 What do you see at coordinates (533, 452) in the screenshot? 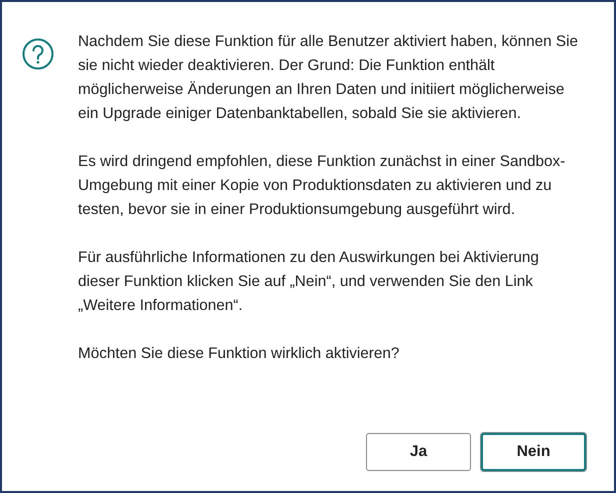
I see `dialog-button: Nein` at bounding box center [533, 452].